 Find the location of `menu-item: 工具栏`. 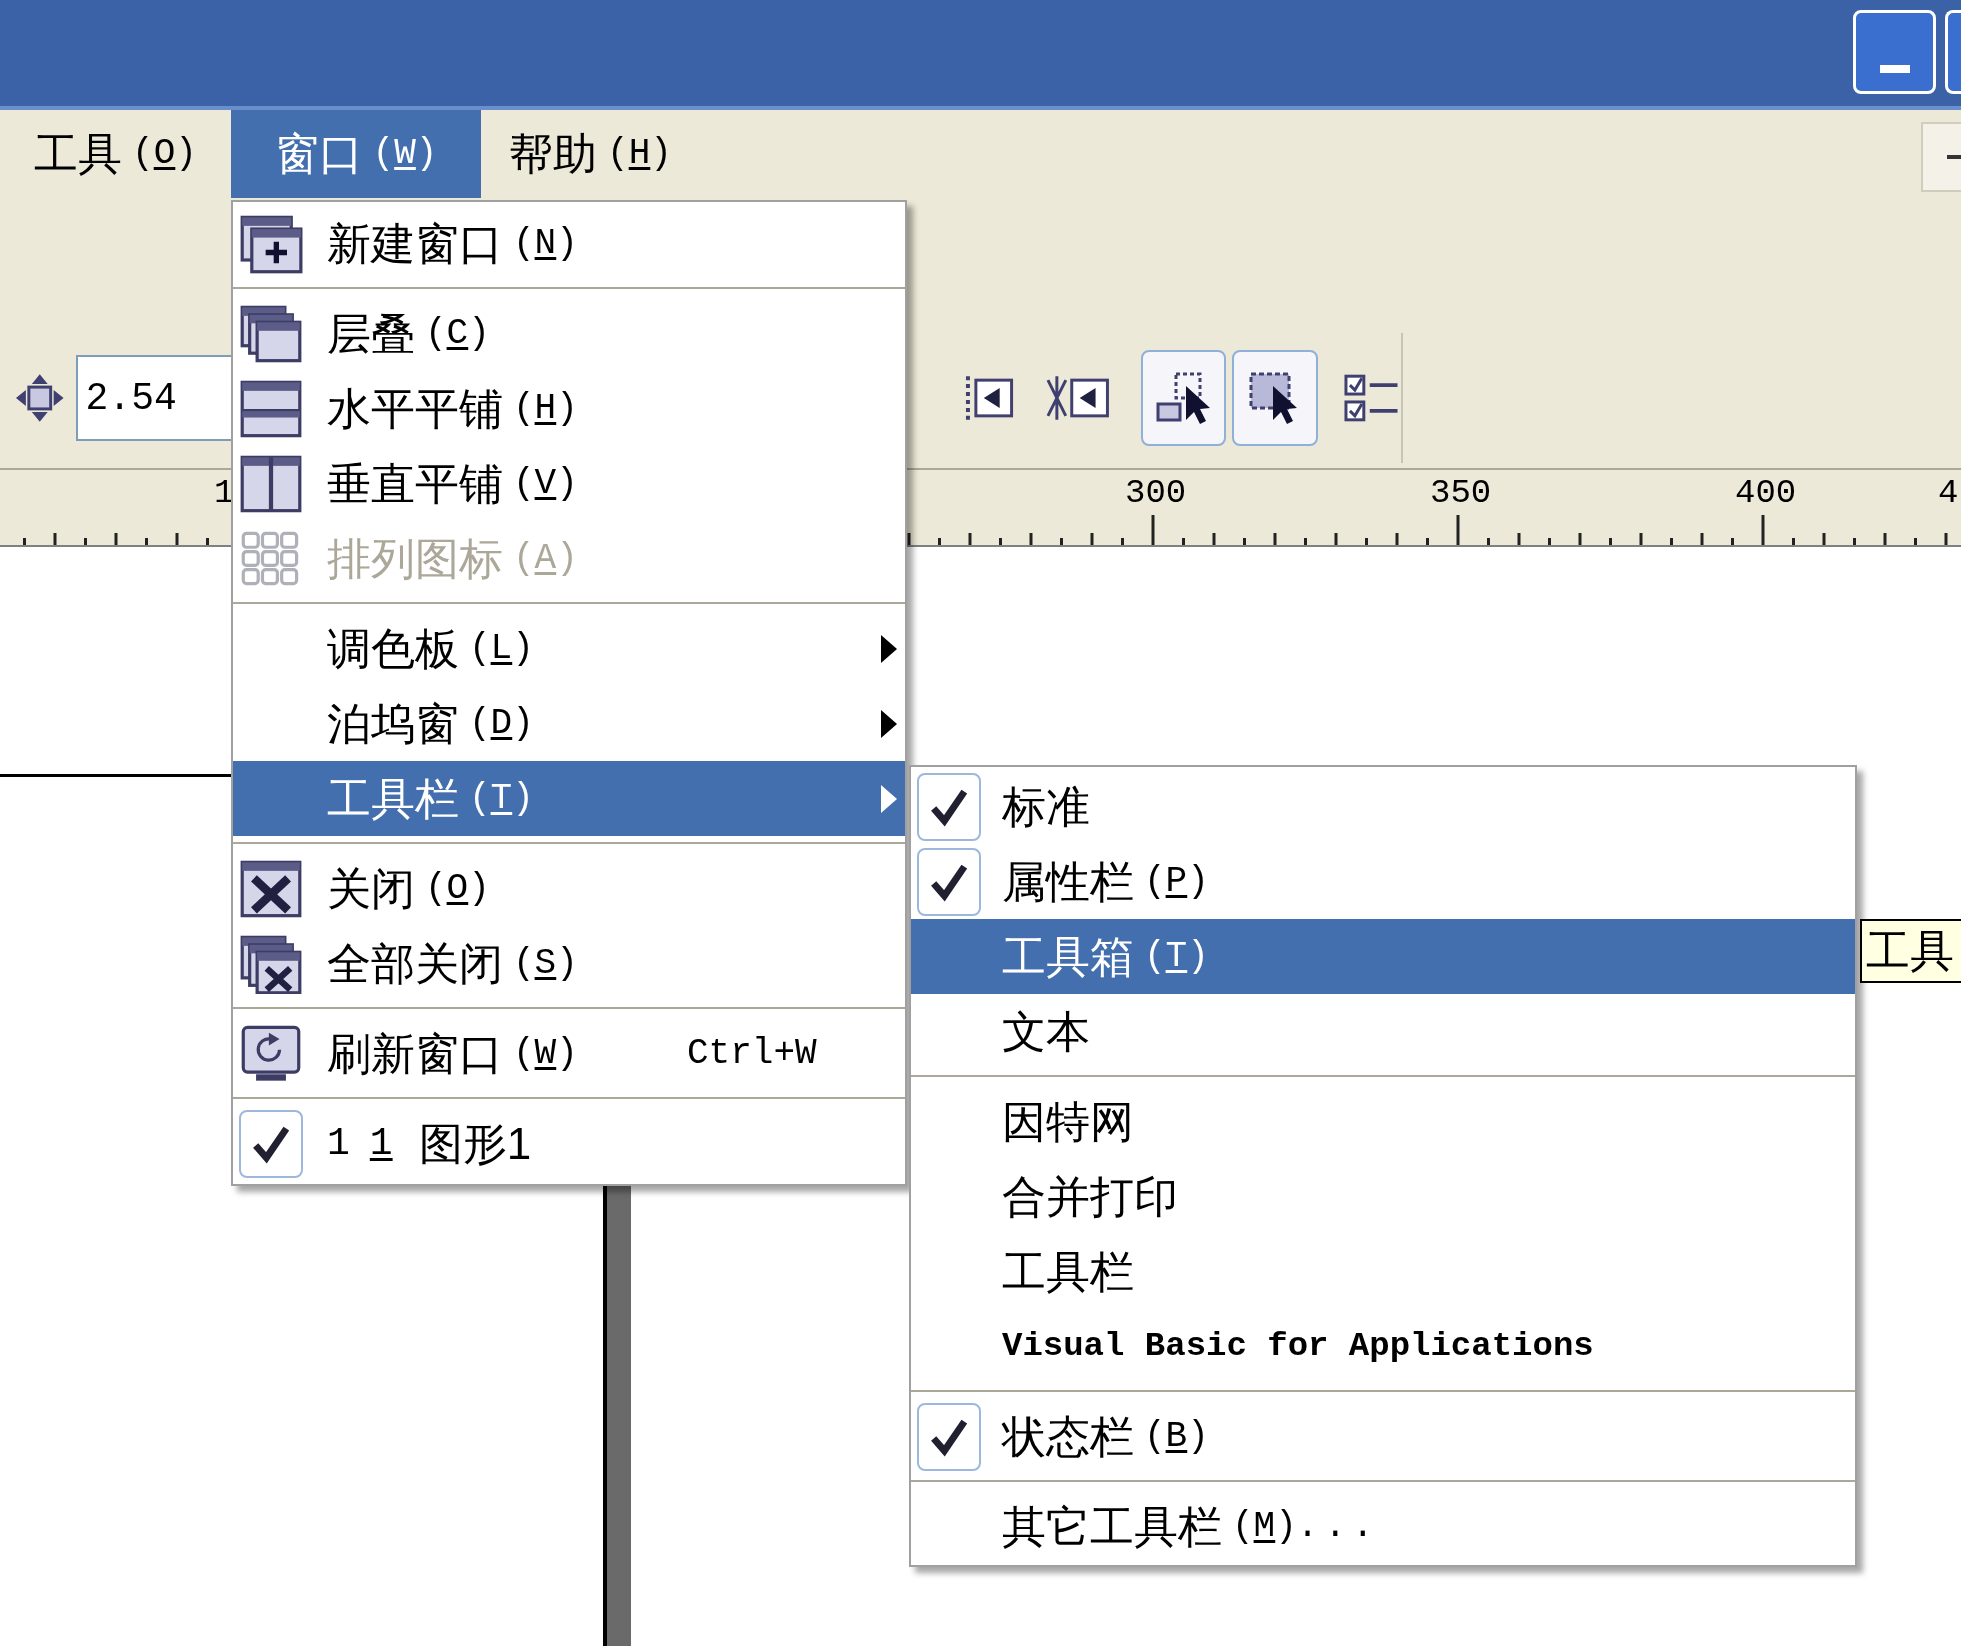

menu-item: 工具栏 is located at coordinates (1383, 1271).